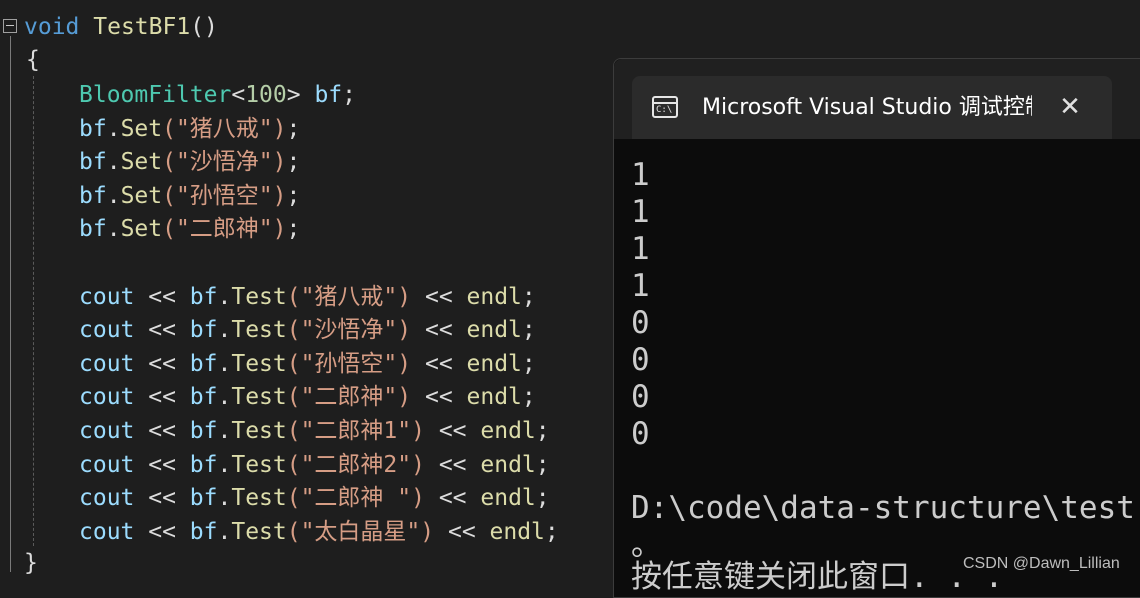 Image resolution: width=1140 pixels, height=598 pixels. Describe the element at coordinates (355, 465) in the screenshot. I see `string-argument: ("二郎神2")` at that location.